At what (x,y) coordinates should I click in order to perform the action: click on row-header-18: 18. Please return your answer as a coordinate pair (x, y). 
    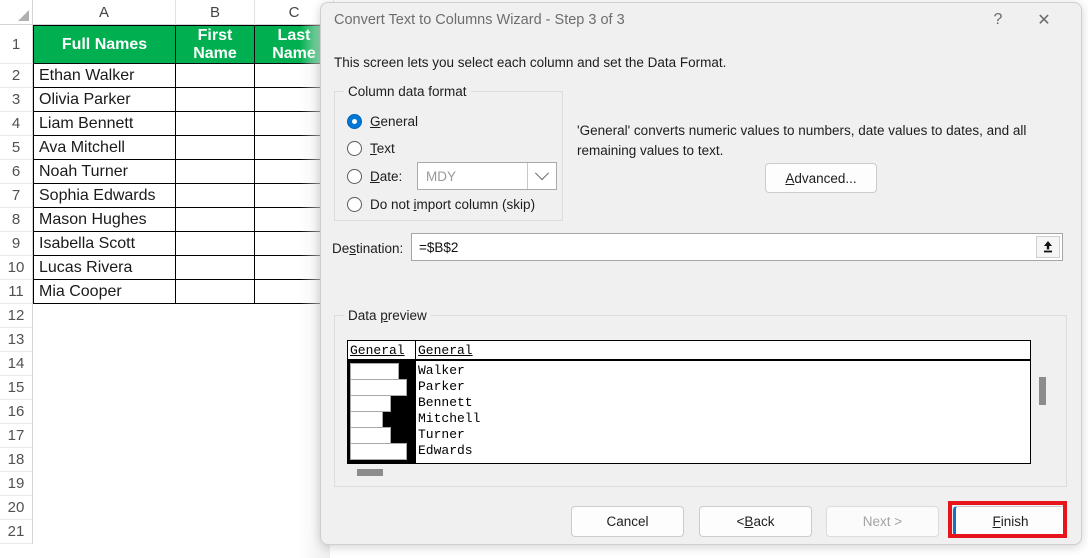
    Looking at the image, I should click on (16, 460).